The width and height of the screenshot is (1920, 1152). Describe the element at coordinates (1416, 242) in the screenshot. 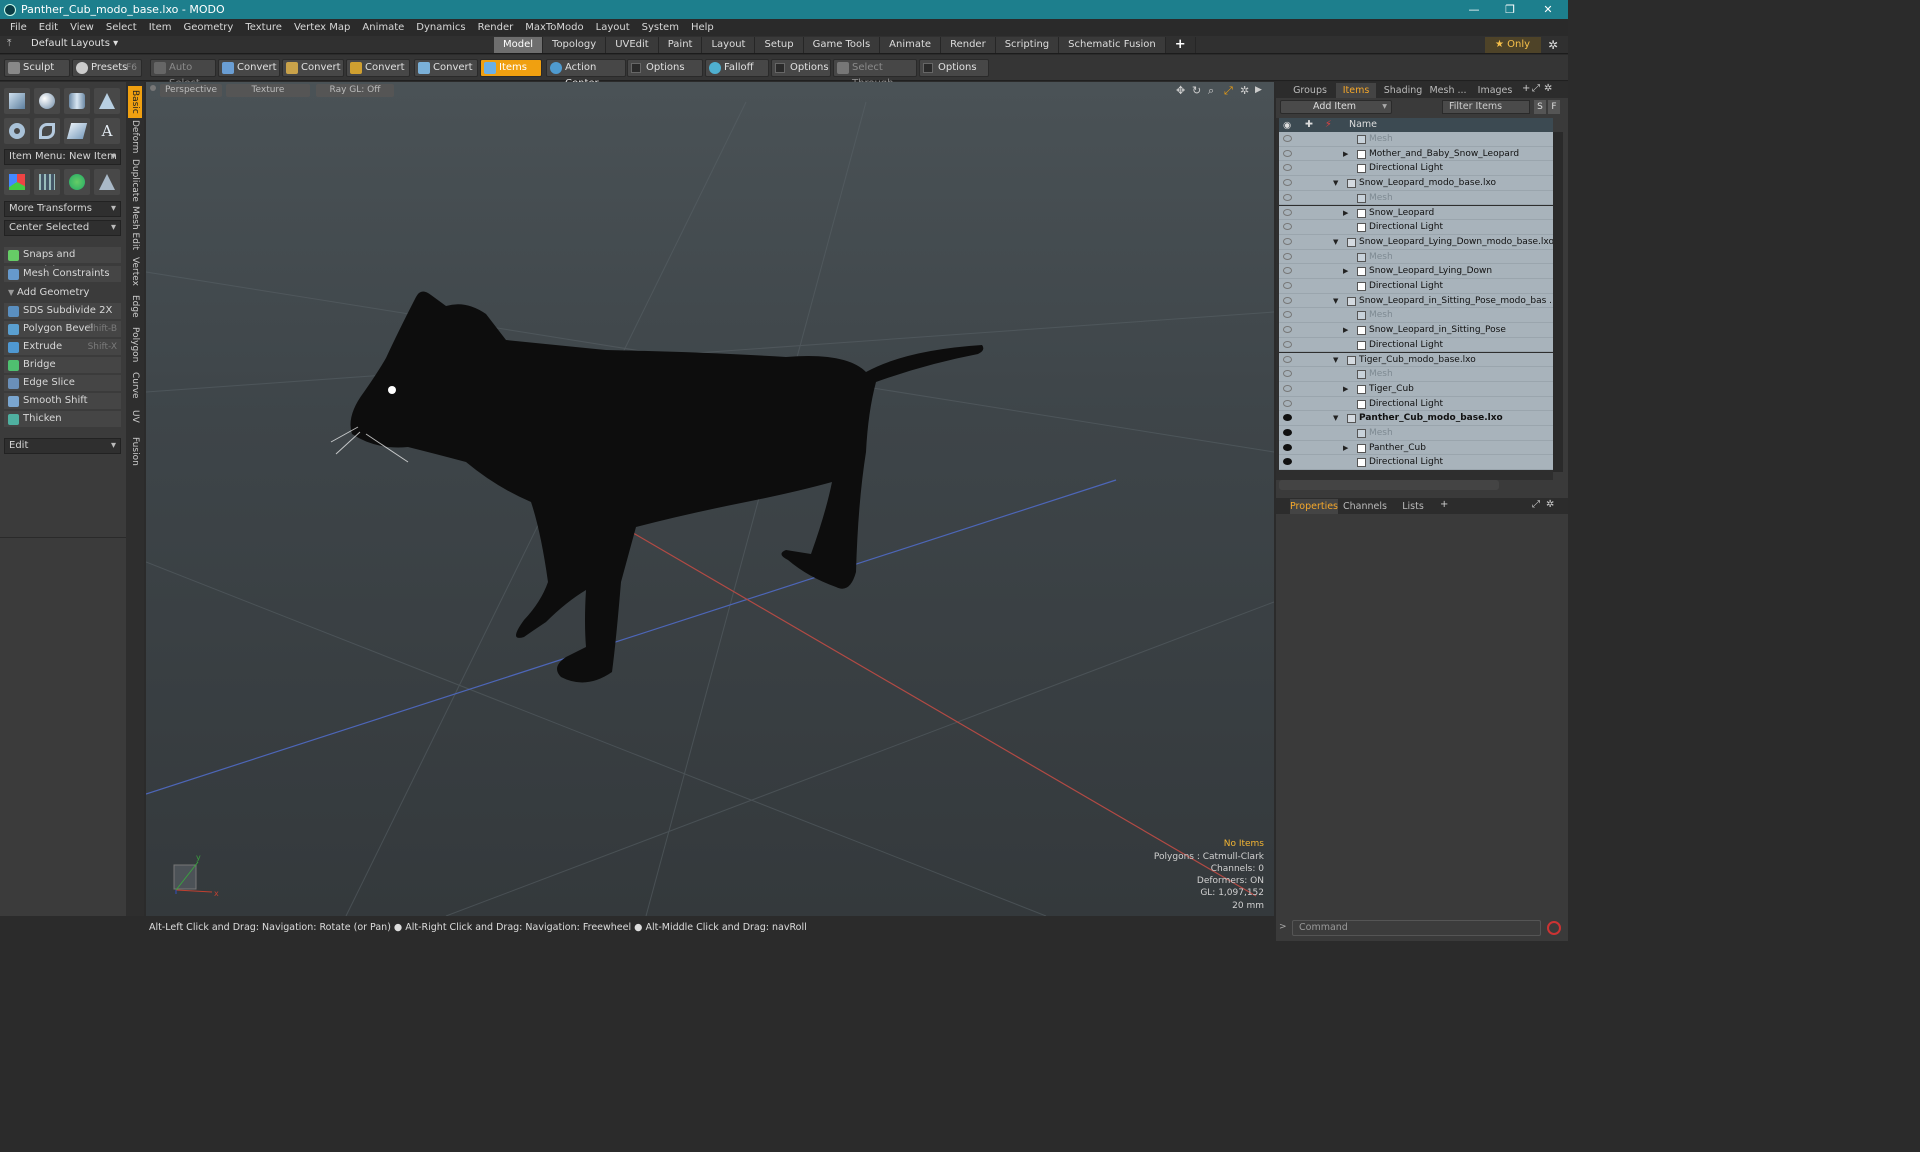

I see `tree-row: ▼ Snow_Leopard_Lying_Down_modo_base.lxo` at that location.